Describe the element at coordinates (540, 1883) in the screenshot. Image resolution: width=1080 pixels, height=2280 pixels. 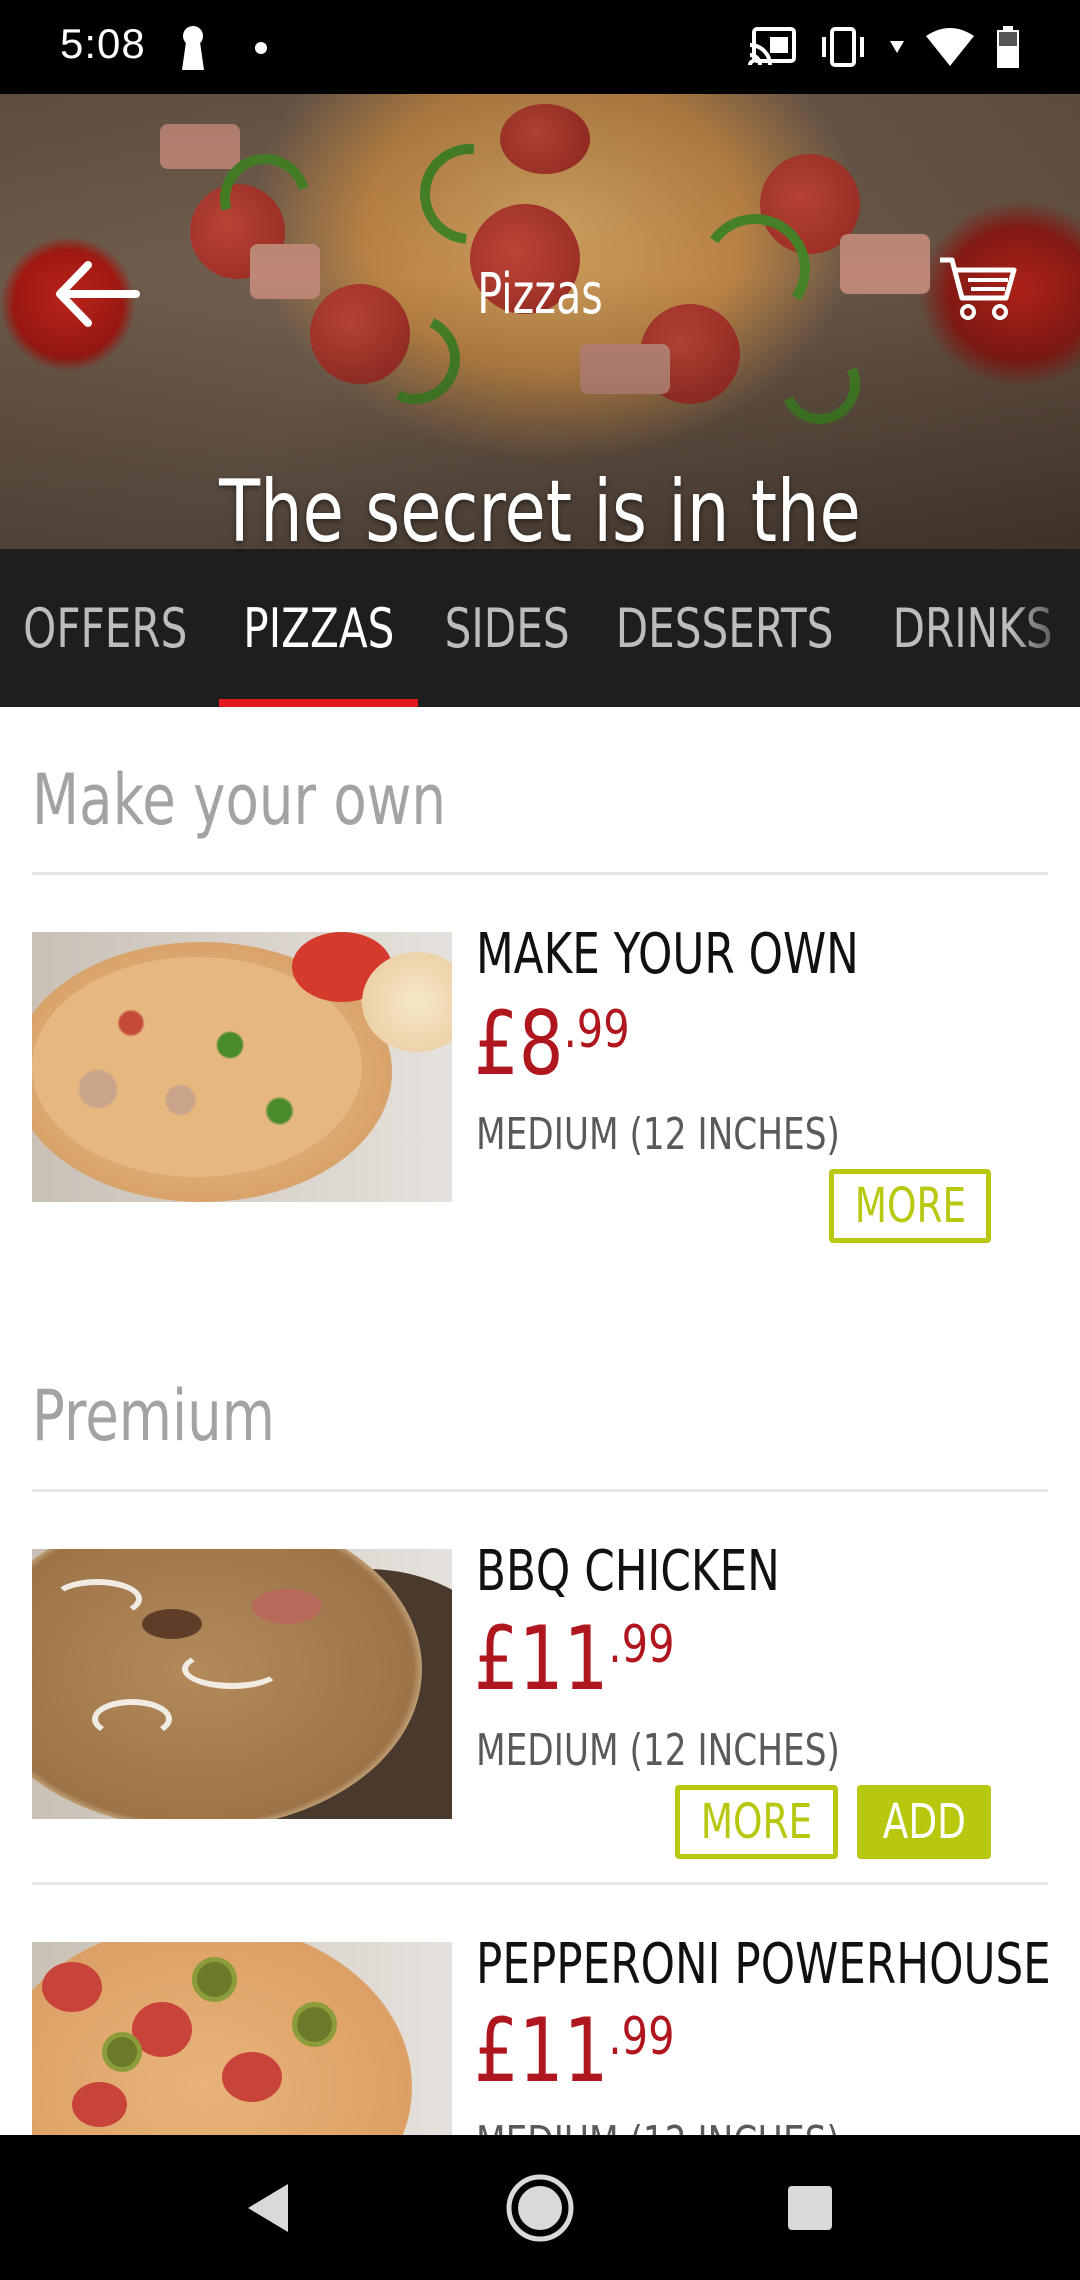
I see `product-divider` at that location.